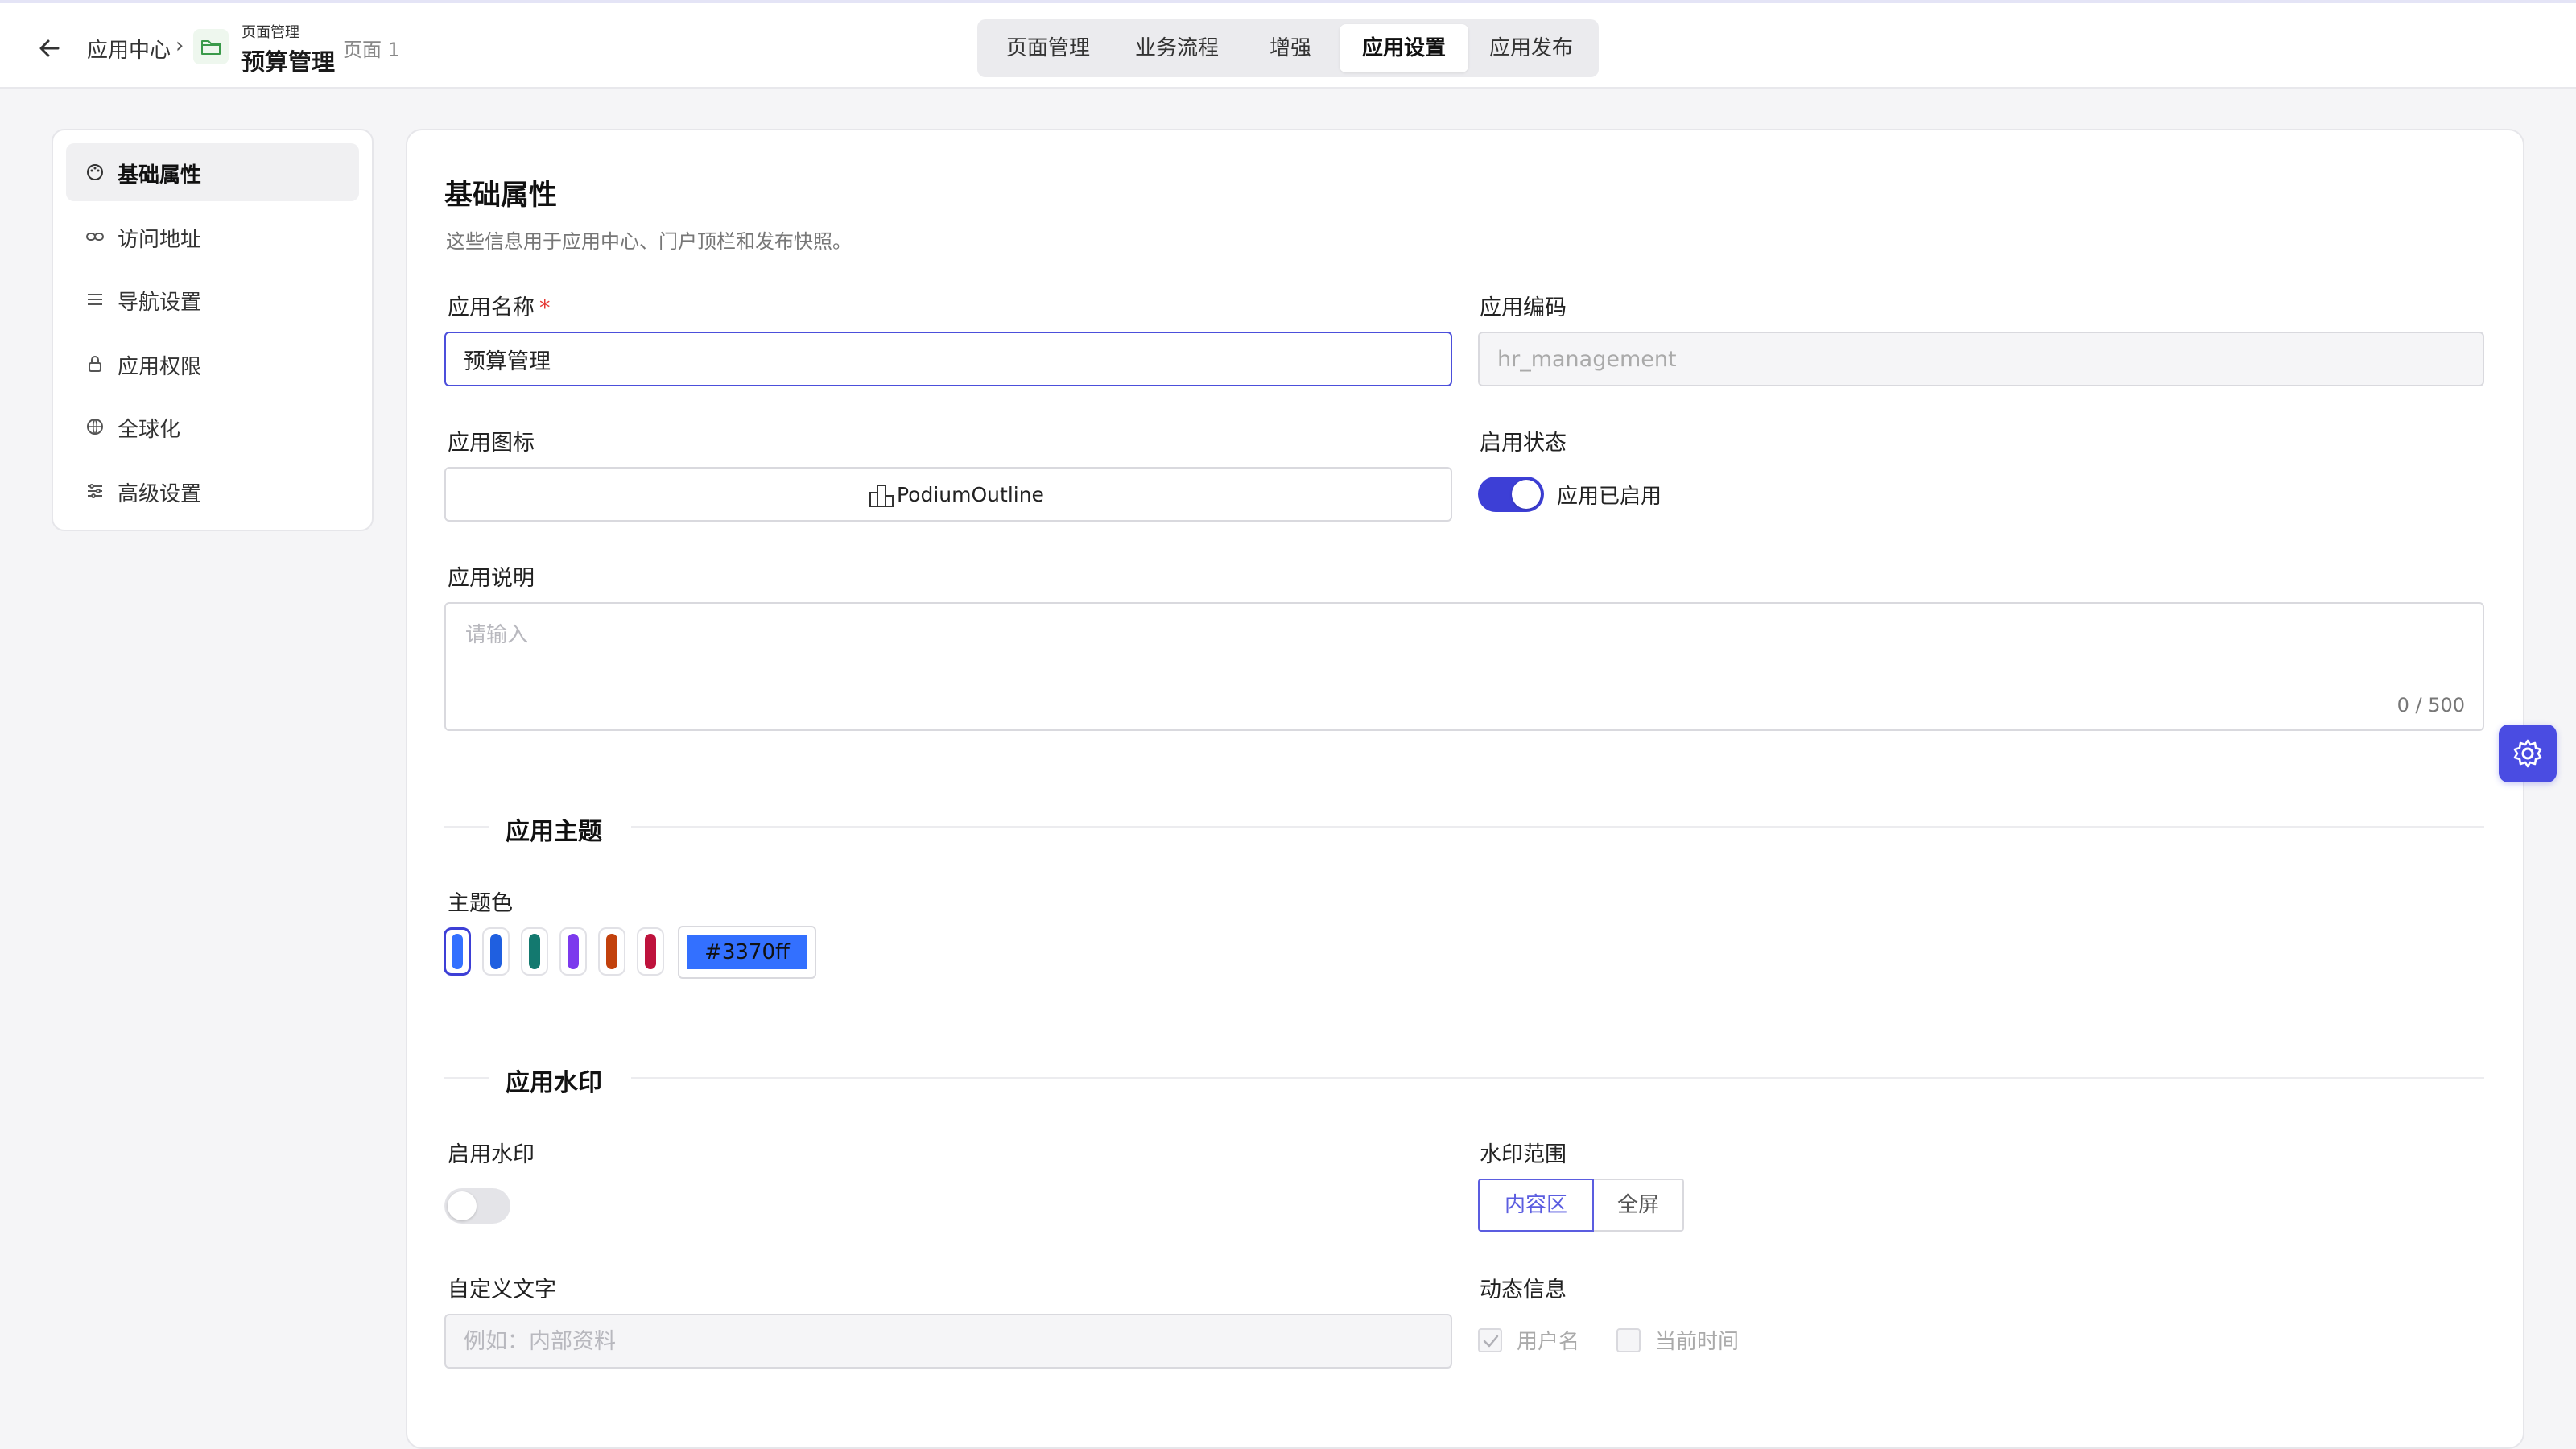 This screenshot has height=1449, width=2576. I want to click on podium-icon, so click(882, 496).